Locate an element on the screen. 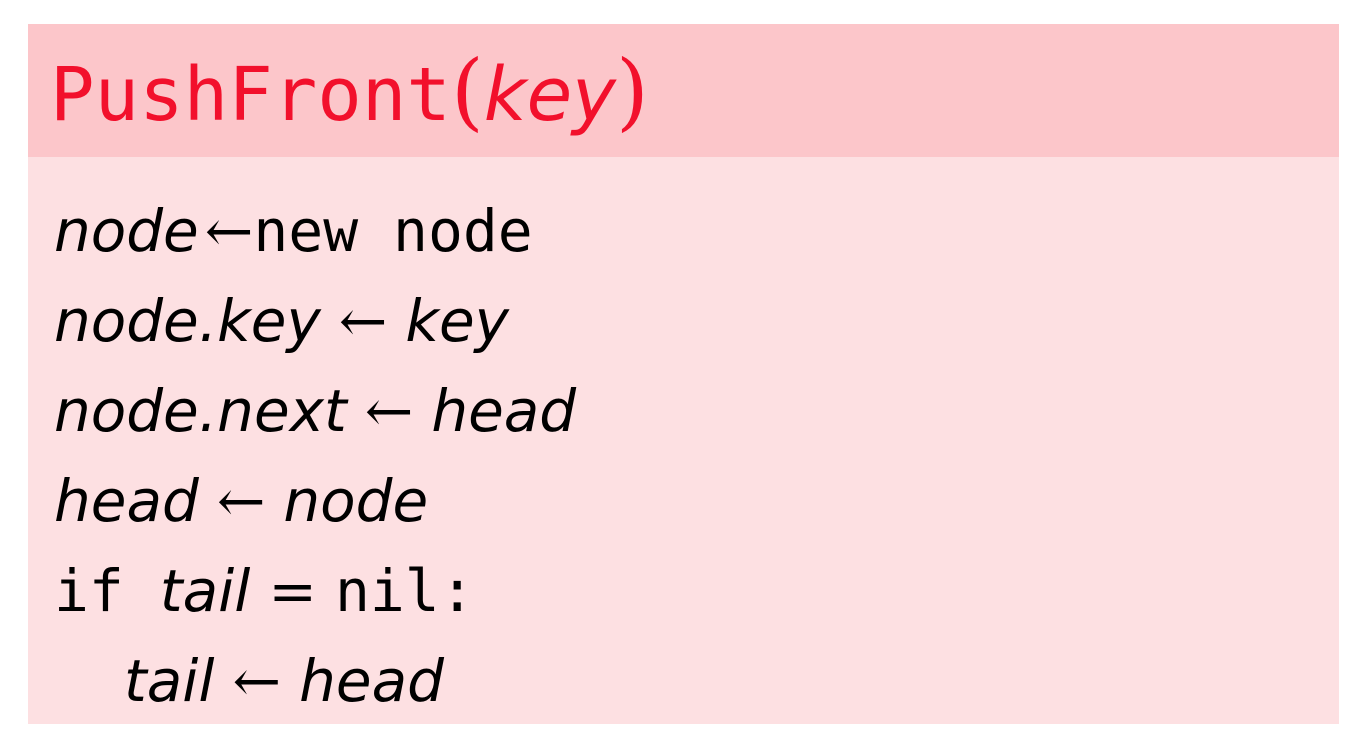 Image resolution: width=1362 pixels, height=752 pixels. line5-var: tail is located at coordinates (205, 591).